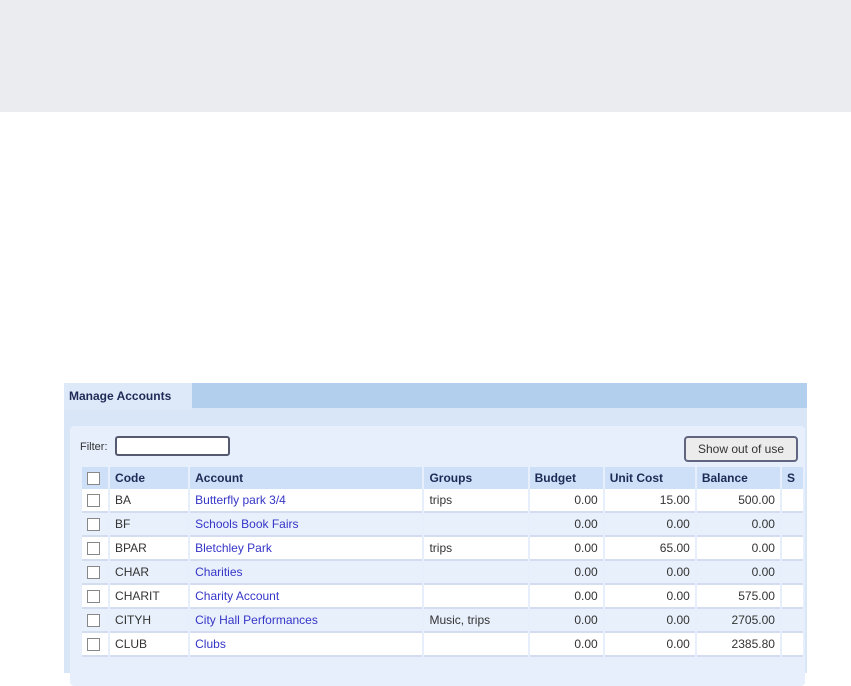  What do you see at coordinates (93, 479) in the screenshot?
I see `select-all-checkbox` at bounding box center [93, 479].